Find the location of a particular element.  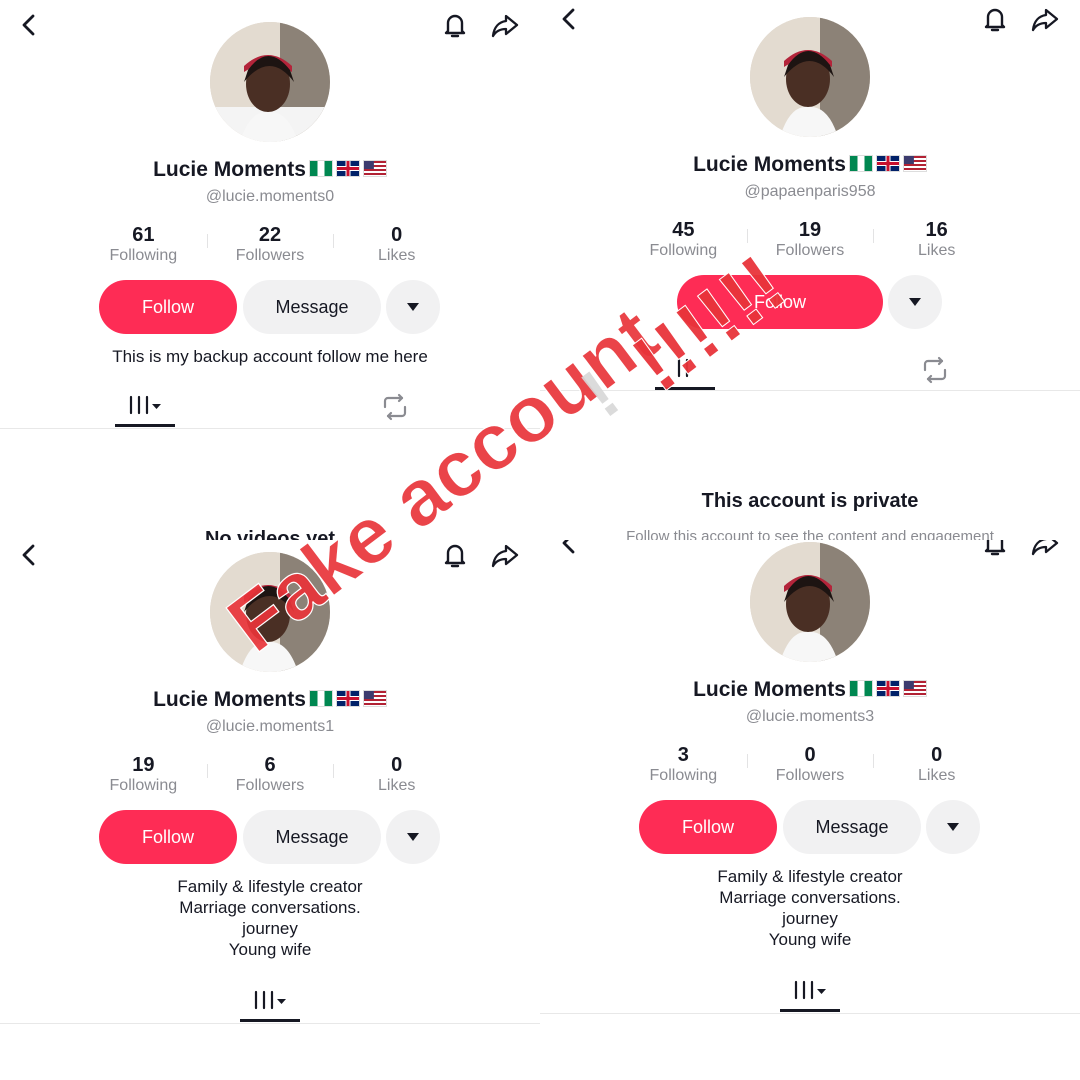

followers-stat: 19 Followers is located at coordinates (810, 244).